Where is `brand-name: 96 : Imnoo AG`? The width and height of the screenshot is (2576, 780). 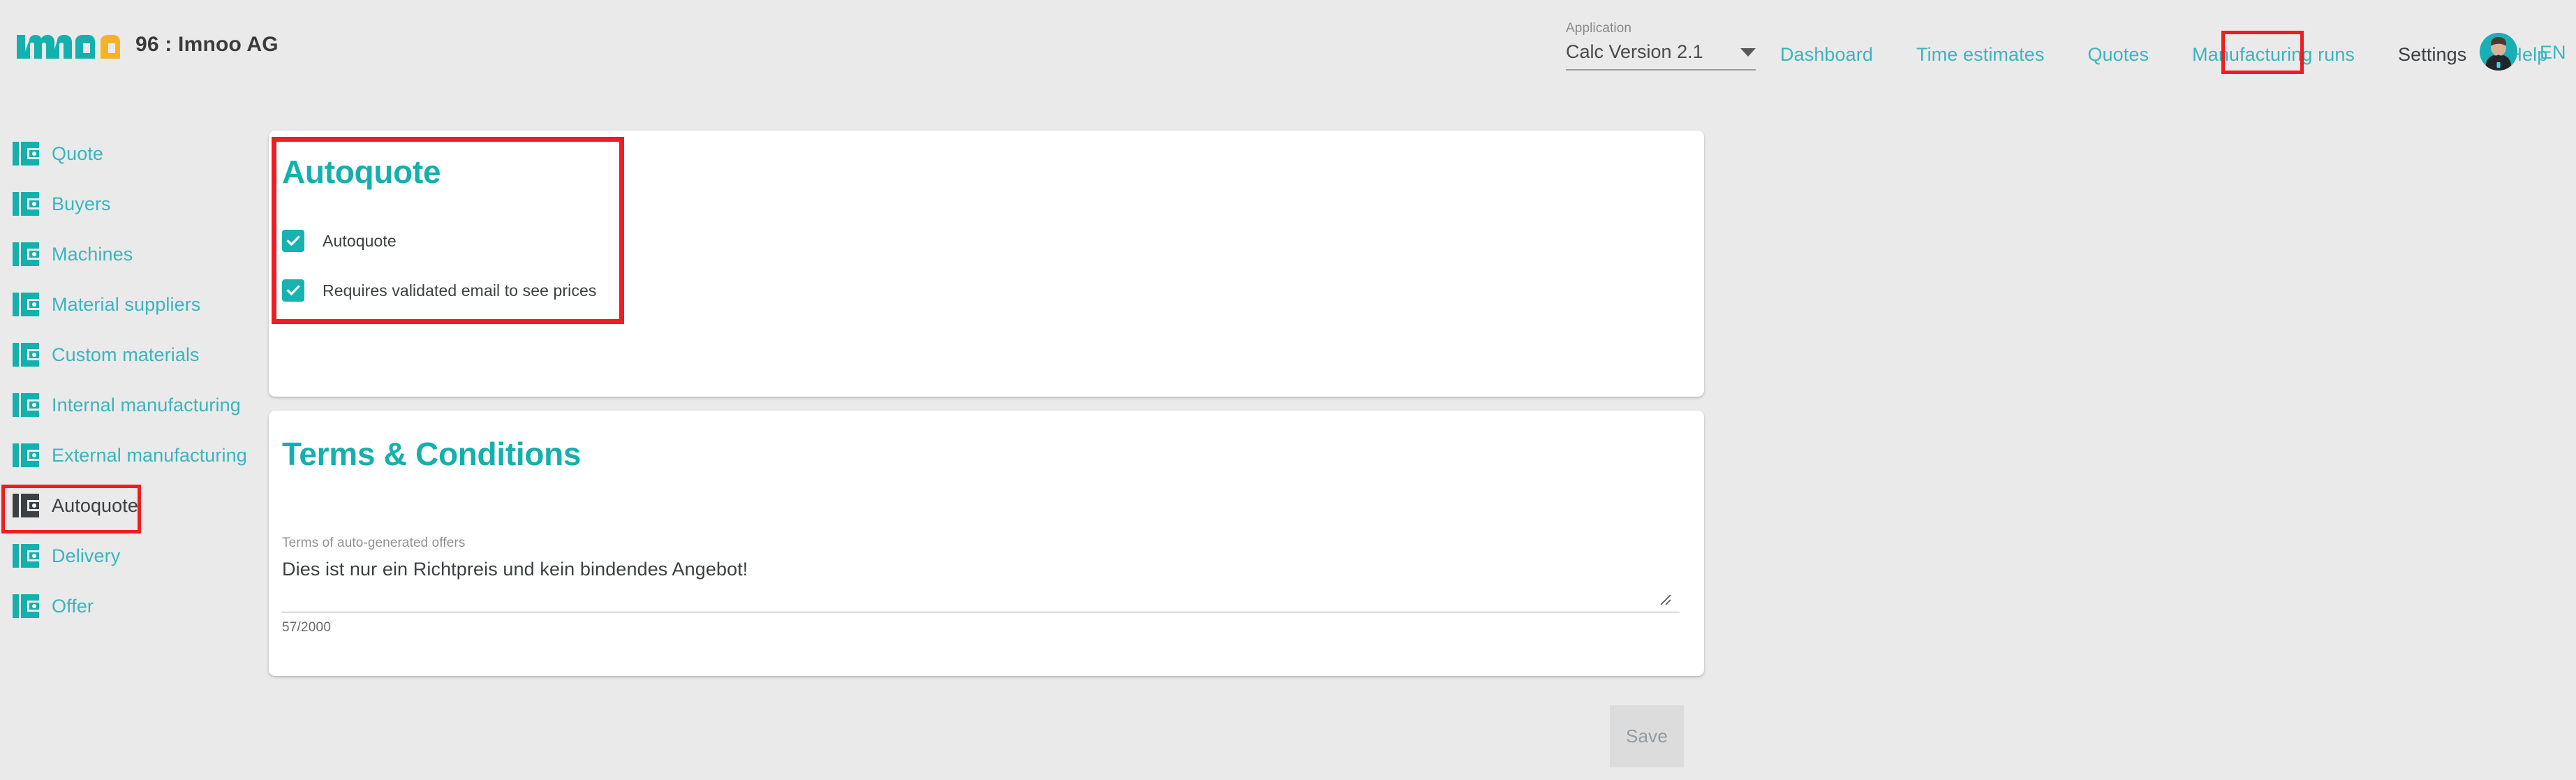 brand-name: 96 : Imnoo AG is located at coordinates (207, 44).